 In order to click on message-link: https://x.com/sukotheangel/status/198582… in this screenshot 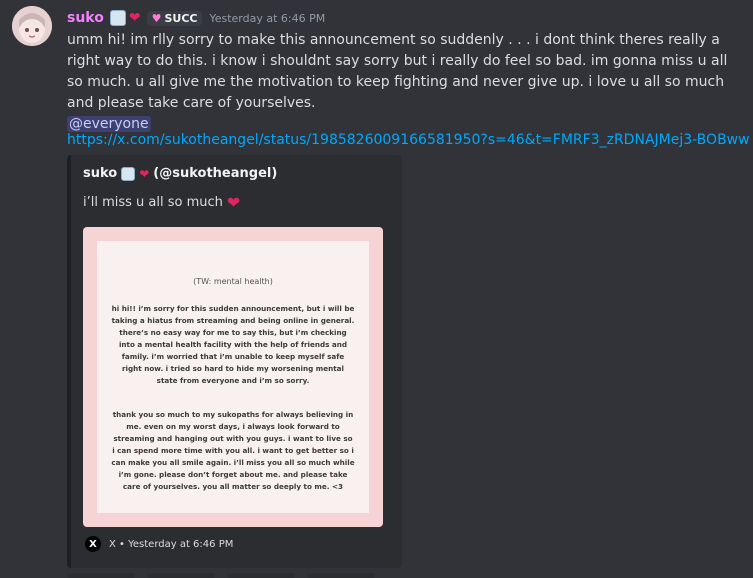, I will do `click(408, 140)`.